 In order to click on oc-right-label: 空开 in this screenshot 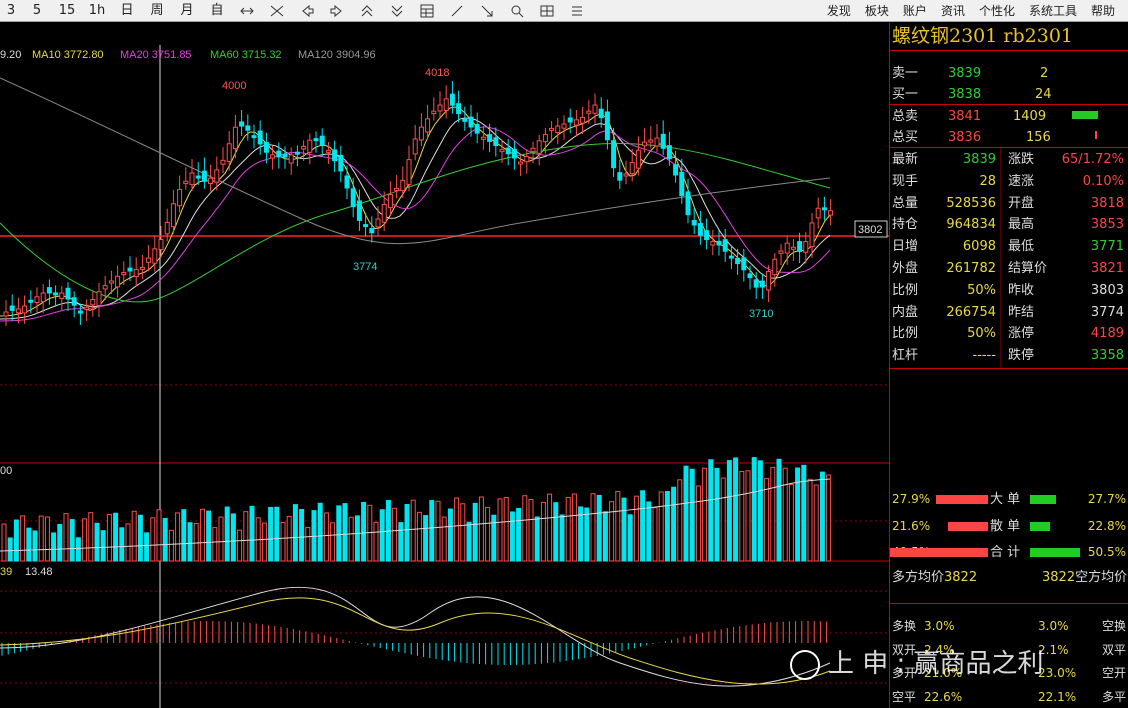, I will do `click(1113, 673)`.